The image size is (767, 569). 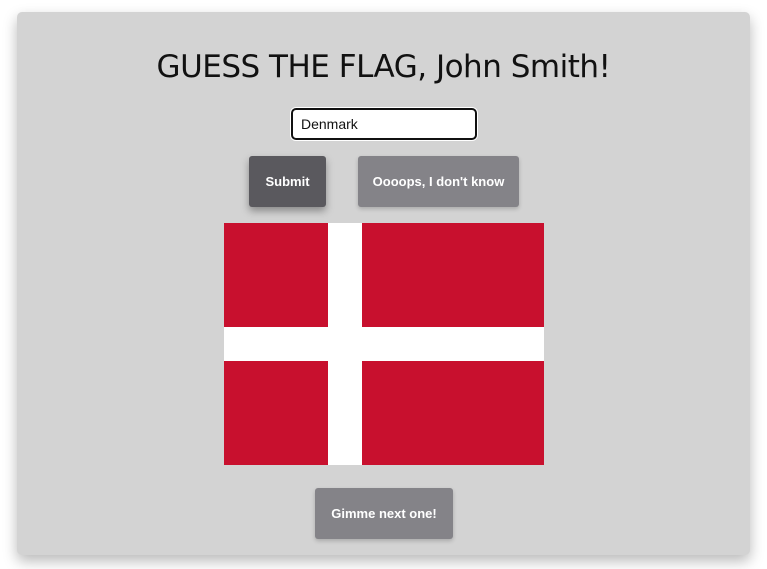 What do you see at coordinates (287, 181) in the screenshot?
I see `submit-button: Submit` at bounding box center [287, 181].